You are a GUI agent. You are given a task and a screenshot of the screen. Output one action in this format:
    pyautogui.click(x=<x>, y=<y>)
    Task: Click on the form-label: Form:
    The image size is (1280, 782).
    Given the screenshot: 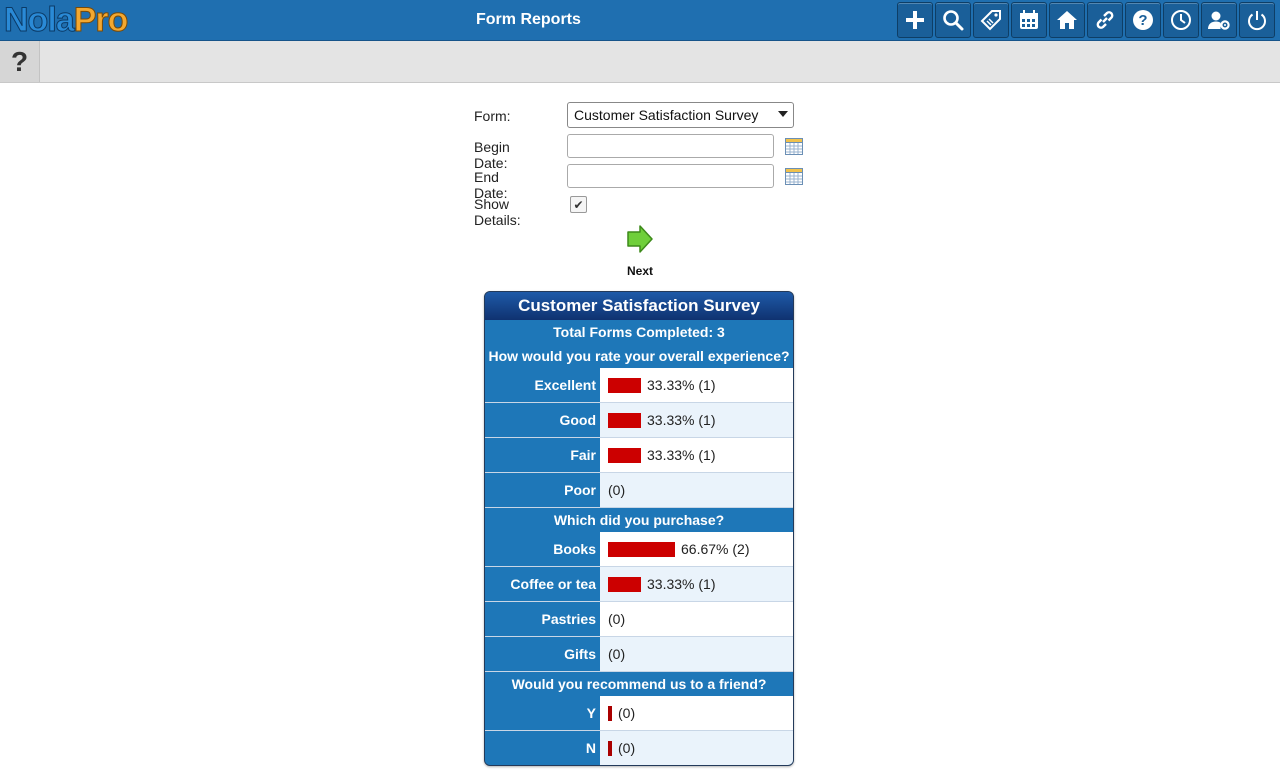 What is the action you would take?
    pyautogui.click(x=492, y=116)
    